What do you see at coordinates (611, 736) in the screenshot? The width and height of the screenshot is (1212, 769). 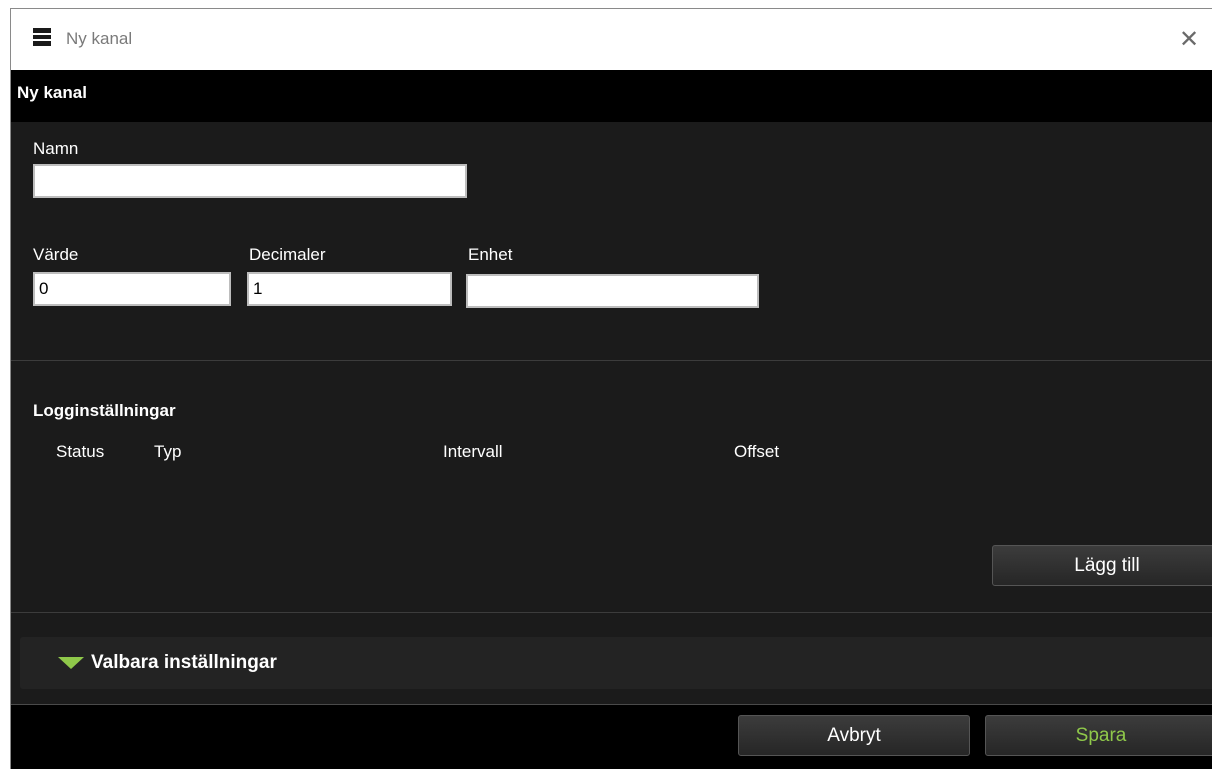 I see `dialog-footer: Avbryt Spara` at bounding box center [611, 736].